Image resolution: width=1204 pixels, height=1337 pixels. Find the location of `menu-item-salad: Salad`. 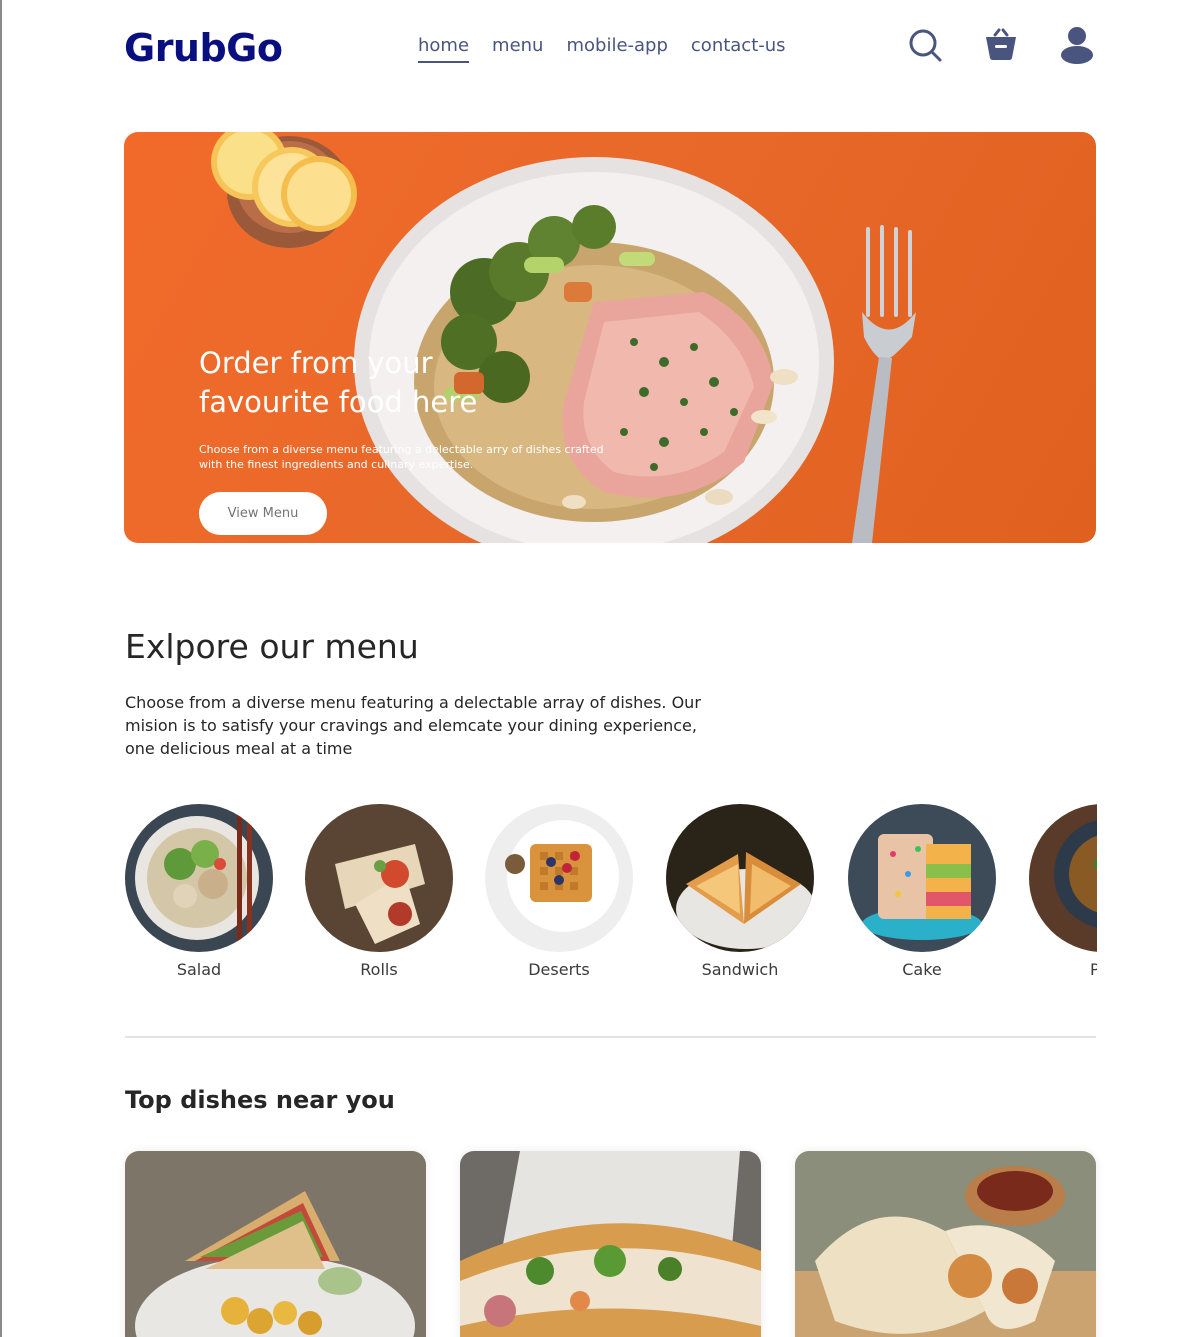

menu-item-salad: Salad is located at coordinates (199, 891).